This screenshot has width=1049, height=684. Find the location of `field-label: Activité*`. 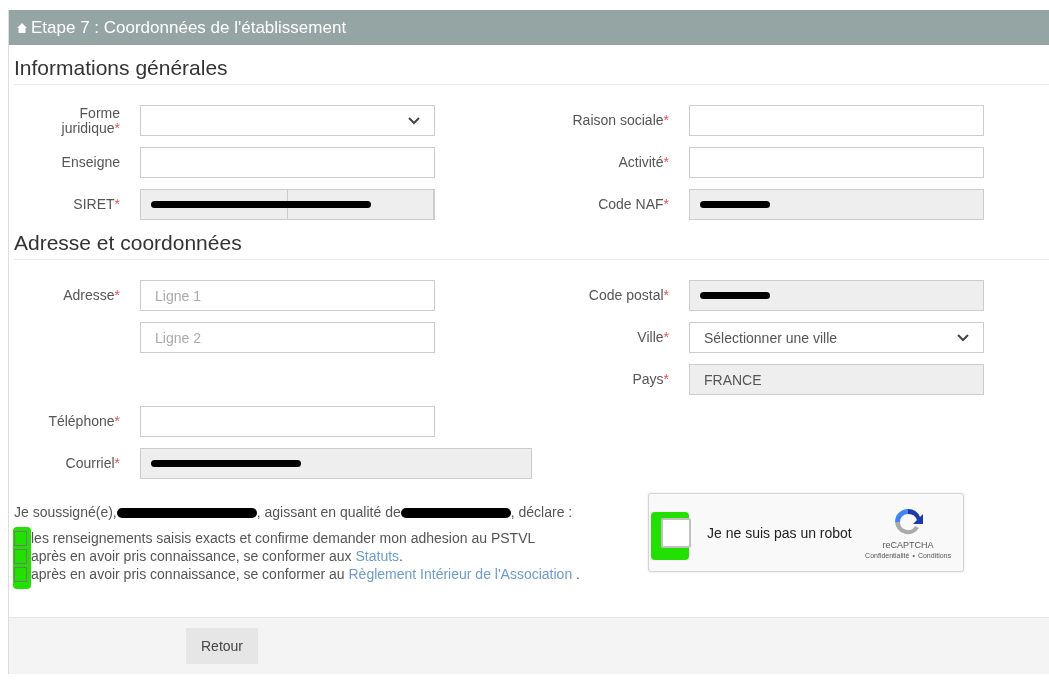

field-label: Activité* is located at coordinates (643, 162).